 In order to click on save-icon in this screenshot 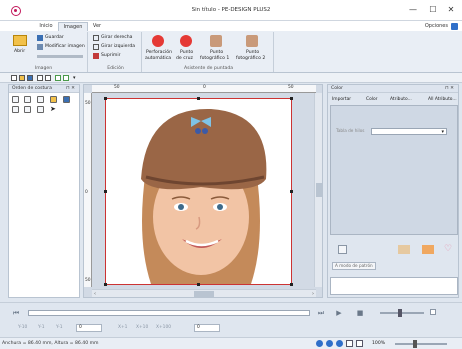, I will do `click(40, 38)`.